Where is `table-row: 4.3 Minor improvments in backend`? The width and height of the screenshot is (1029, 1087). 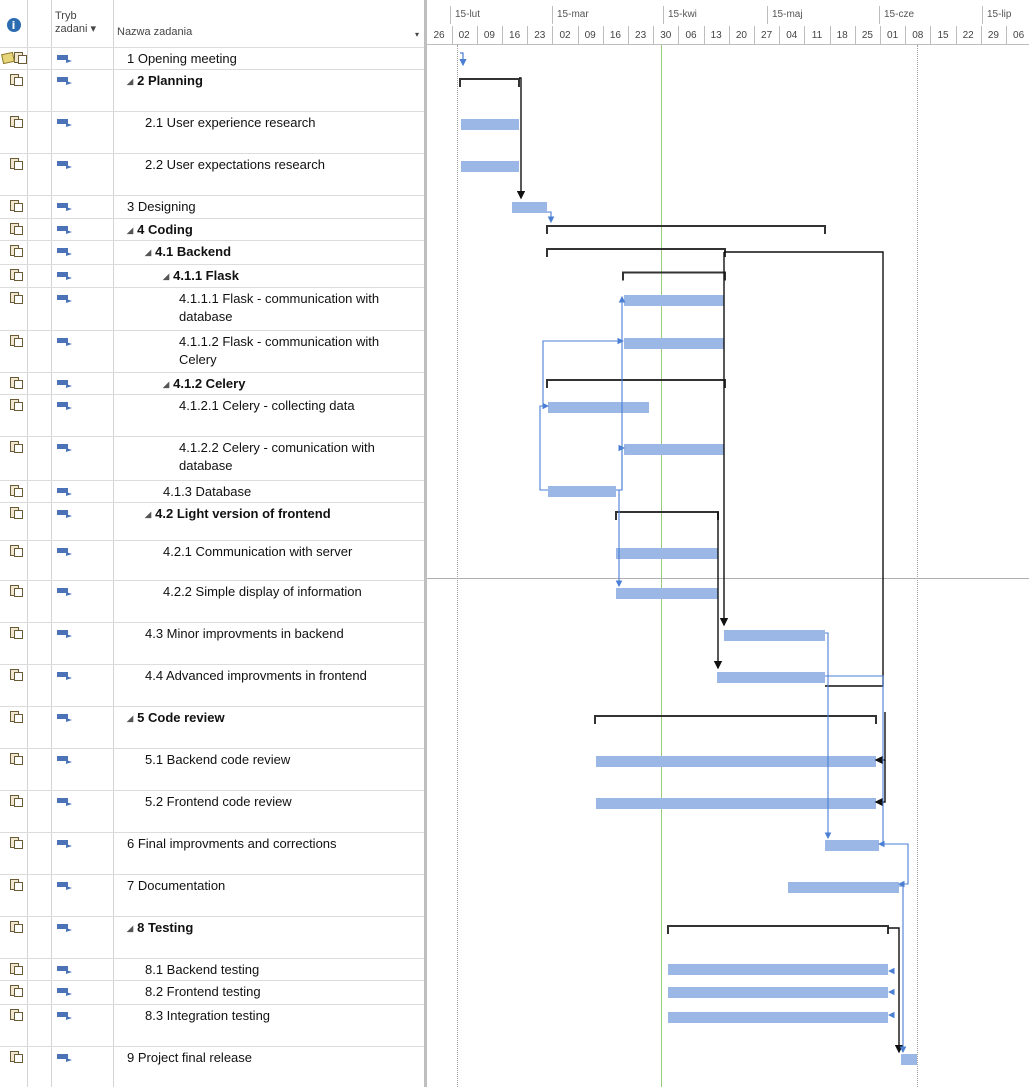 table-row: 4.3 Minor improvments in backend is located at coordinates (213, 643).